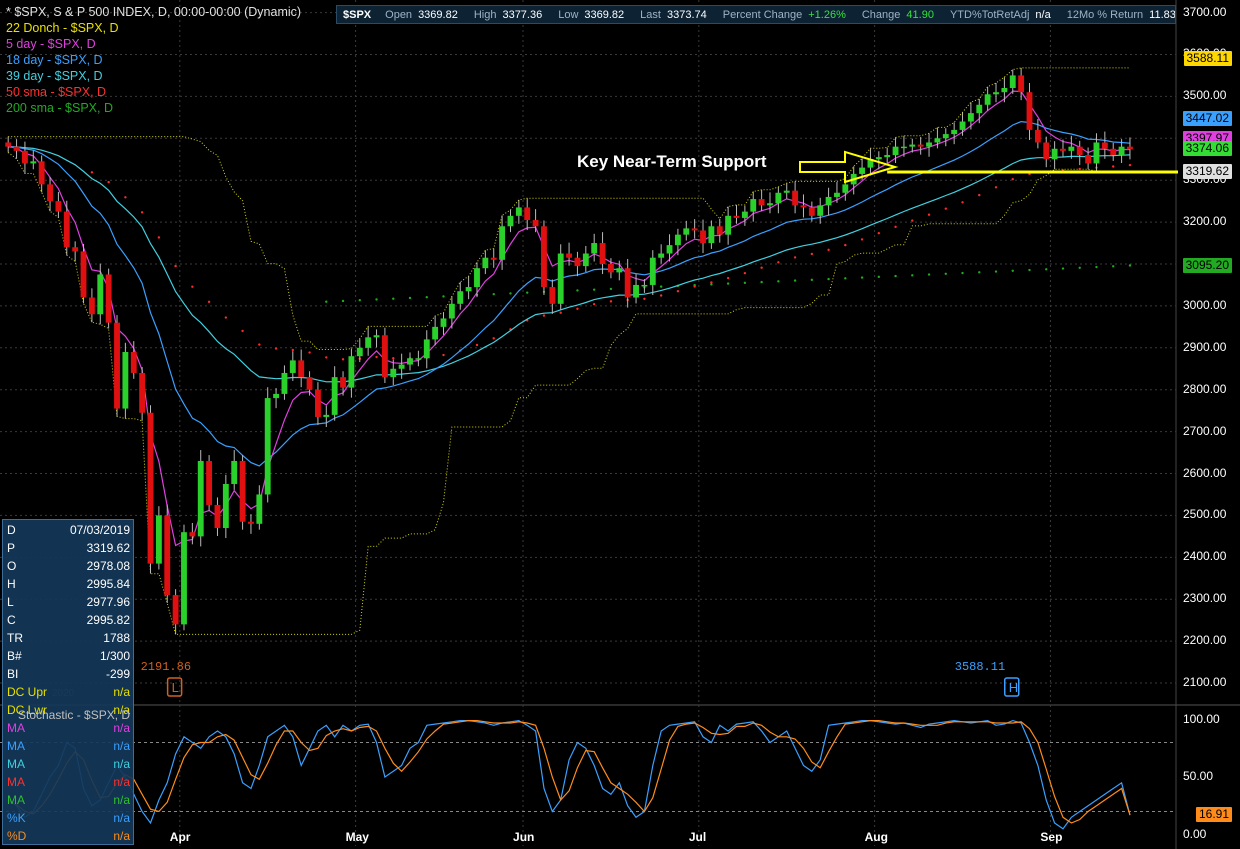 This screenshot has width=1240, height=849. What do you see at coordinates (74, 715) in the screenshot?
I see `stochastic-title: Stochastic - $SPX, D` at bounding box center [74, 715].